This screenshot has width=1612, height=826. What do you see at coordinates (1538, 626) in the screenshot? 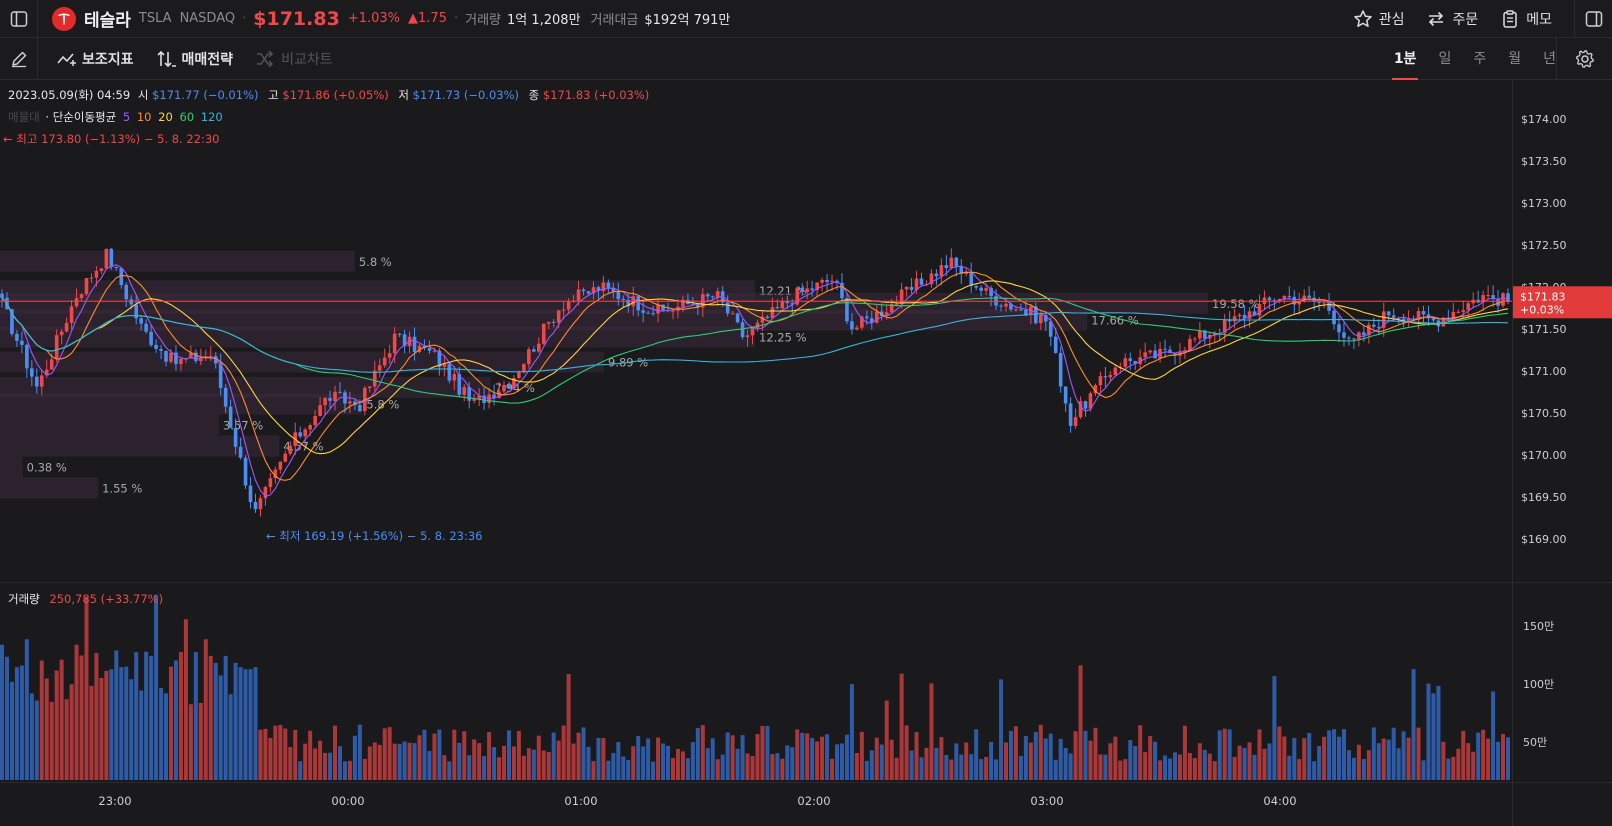
I see `volume-tick-label: 150만` at bounding box center [1538, 626].